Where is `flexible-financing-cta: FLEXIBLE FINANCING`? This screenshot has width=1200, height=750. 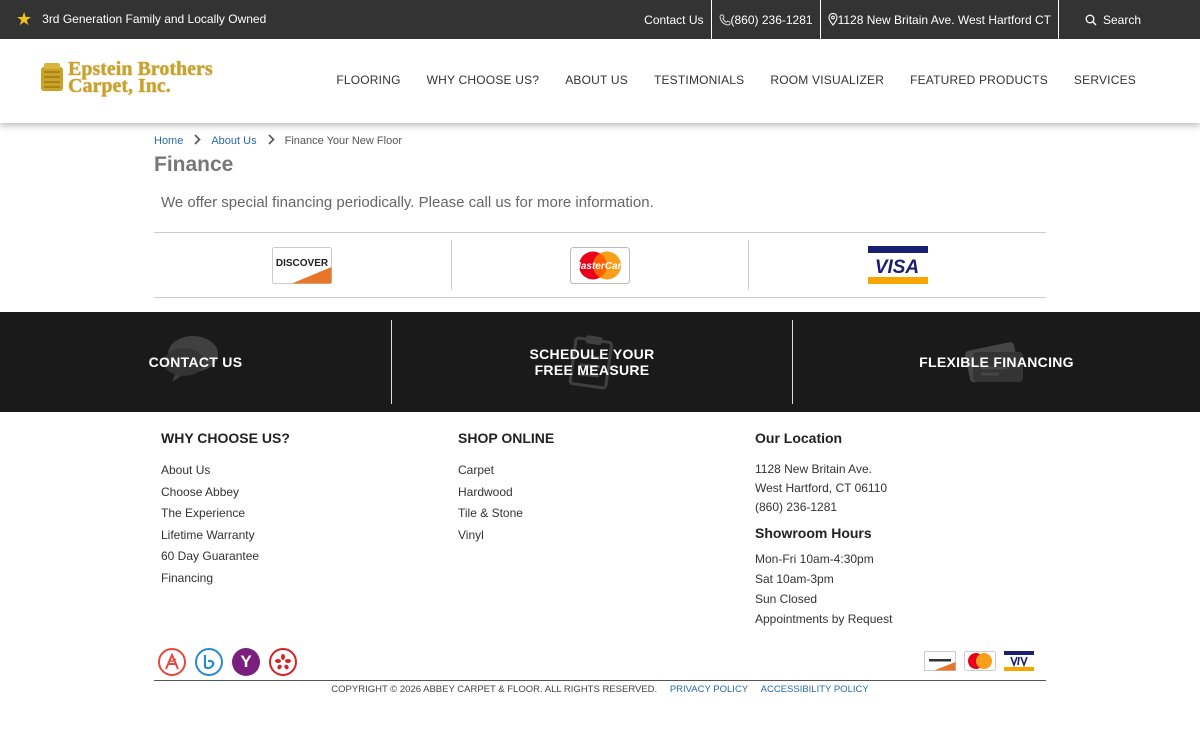
flexible-financing-cta: FLEXIBLE FINANCING is located at coordinates (996, 362).